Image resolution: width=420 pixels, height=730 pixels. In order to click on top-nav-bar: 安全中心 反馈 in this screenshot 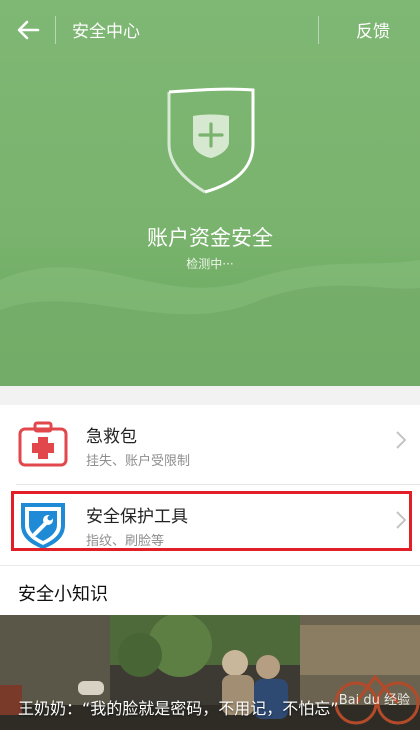, I will do `click(210, 30)`.